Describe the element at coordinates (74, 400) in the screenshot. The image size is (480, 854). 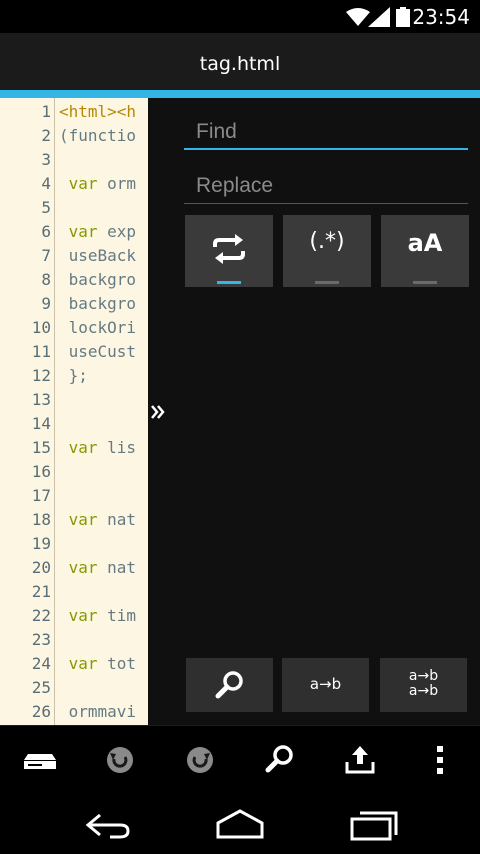
I see `code-line: 13` at that location.